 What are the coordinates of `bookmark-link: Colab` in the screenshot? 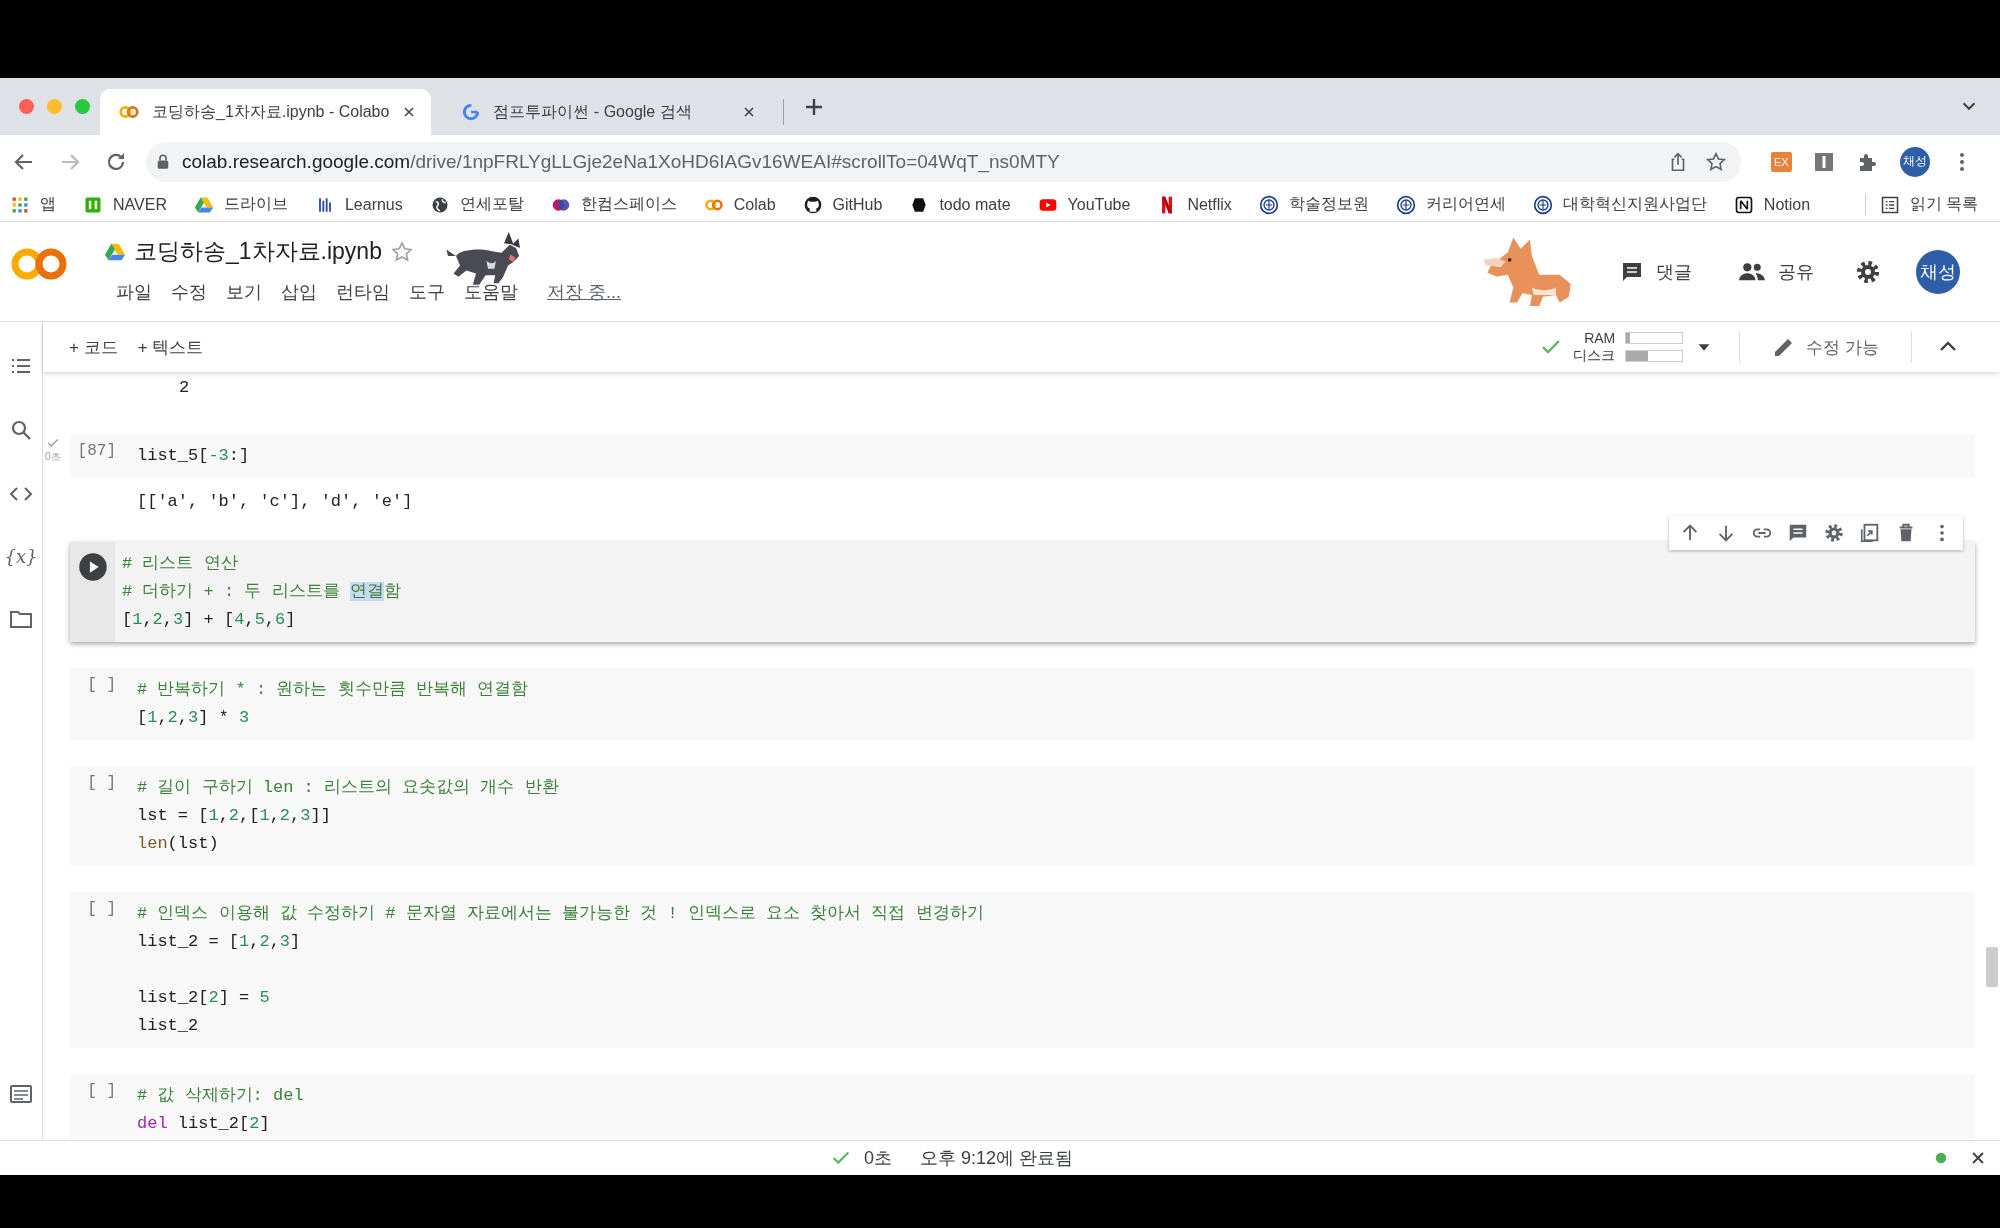 It's located at (754, 204).